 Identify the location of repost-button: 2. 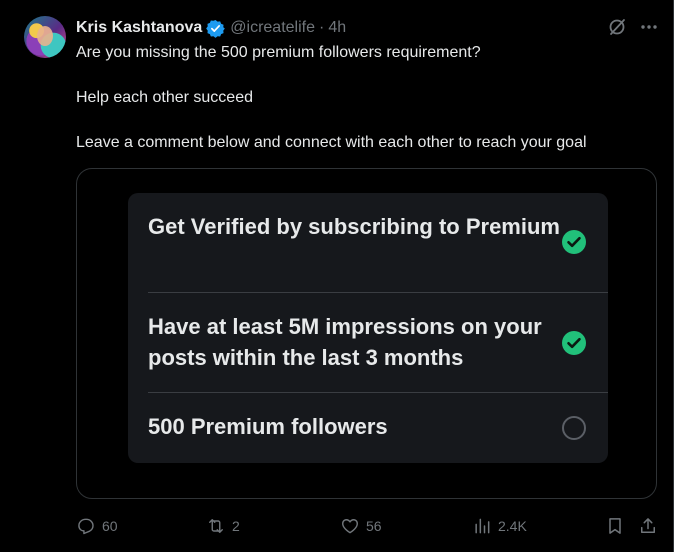
(223, 526).